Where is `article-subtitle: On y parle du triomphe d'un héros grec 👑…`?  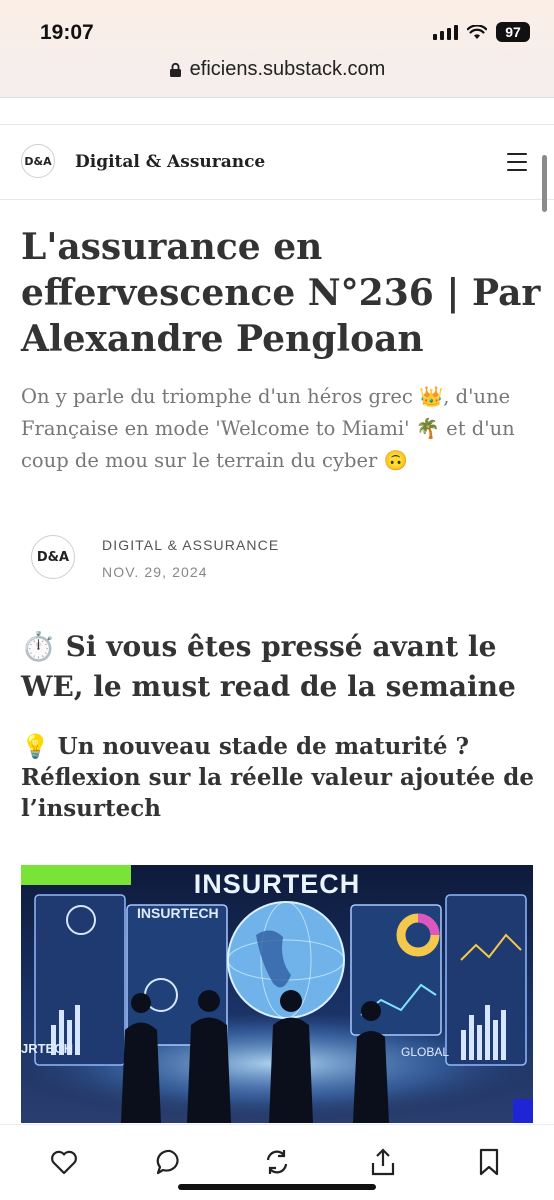
article-subtitle: On y parle du triomphe d'un héros grec 👑… is located at coordinates (268, 428).